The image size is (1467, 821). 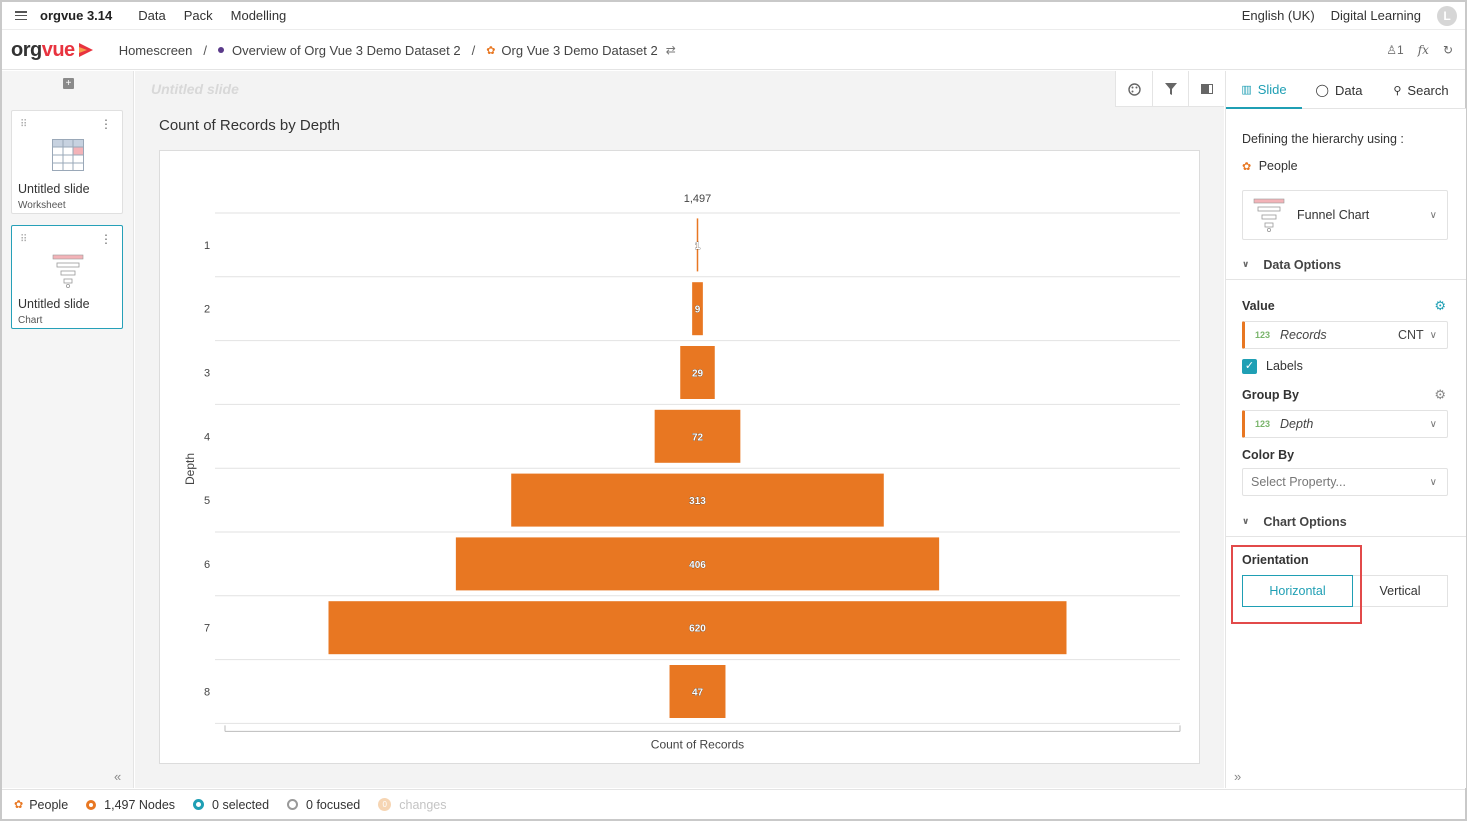 I want to click on data-options-label: Data Options, so click(x=1302, y=264).